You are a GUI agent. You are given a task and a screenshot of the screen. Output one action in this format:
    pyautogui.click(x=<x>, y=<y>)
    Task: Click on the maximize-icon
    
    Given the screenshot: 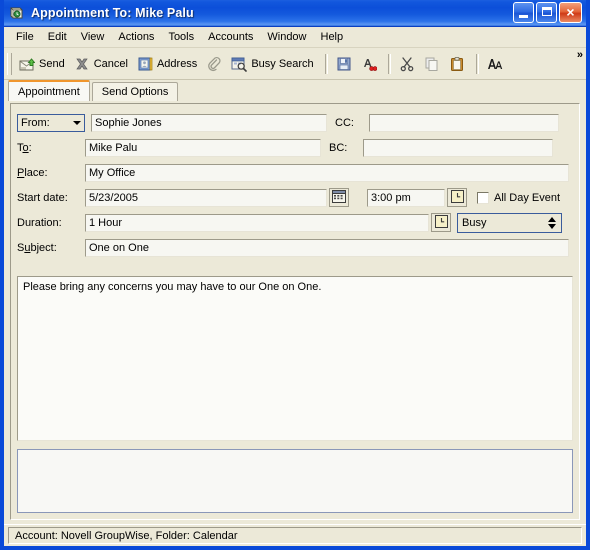 What is the action you would take?
    pyautogui.click(x=547, y=11)
    